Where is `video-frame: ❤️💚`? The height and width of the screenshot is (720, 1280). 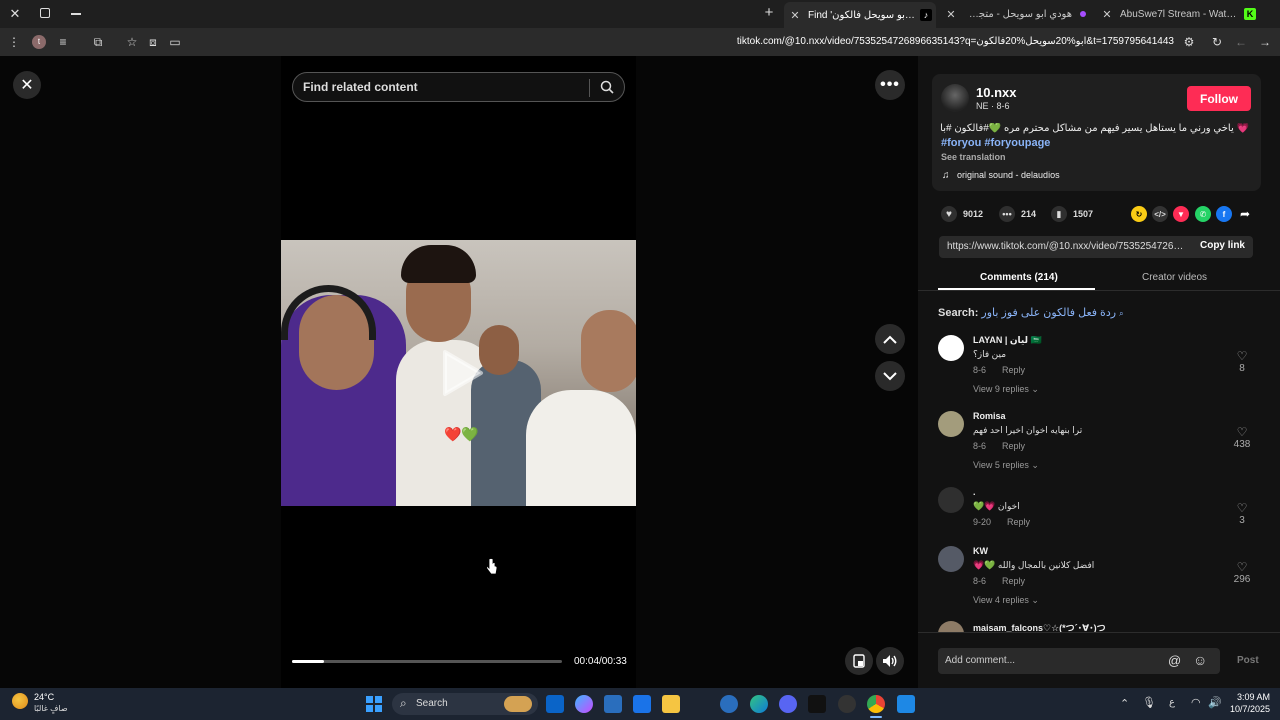
video-frame: ❤️💚 is located at coordinates (458, 373).